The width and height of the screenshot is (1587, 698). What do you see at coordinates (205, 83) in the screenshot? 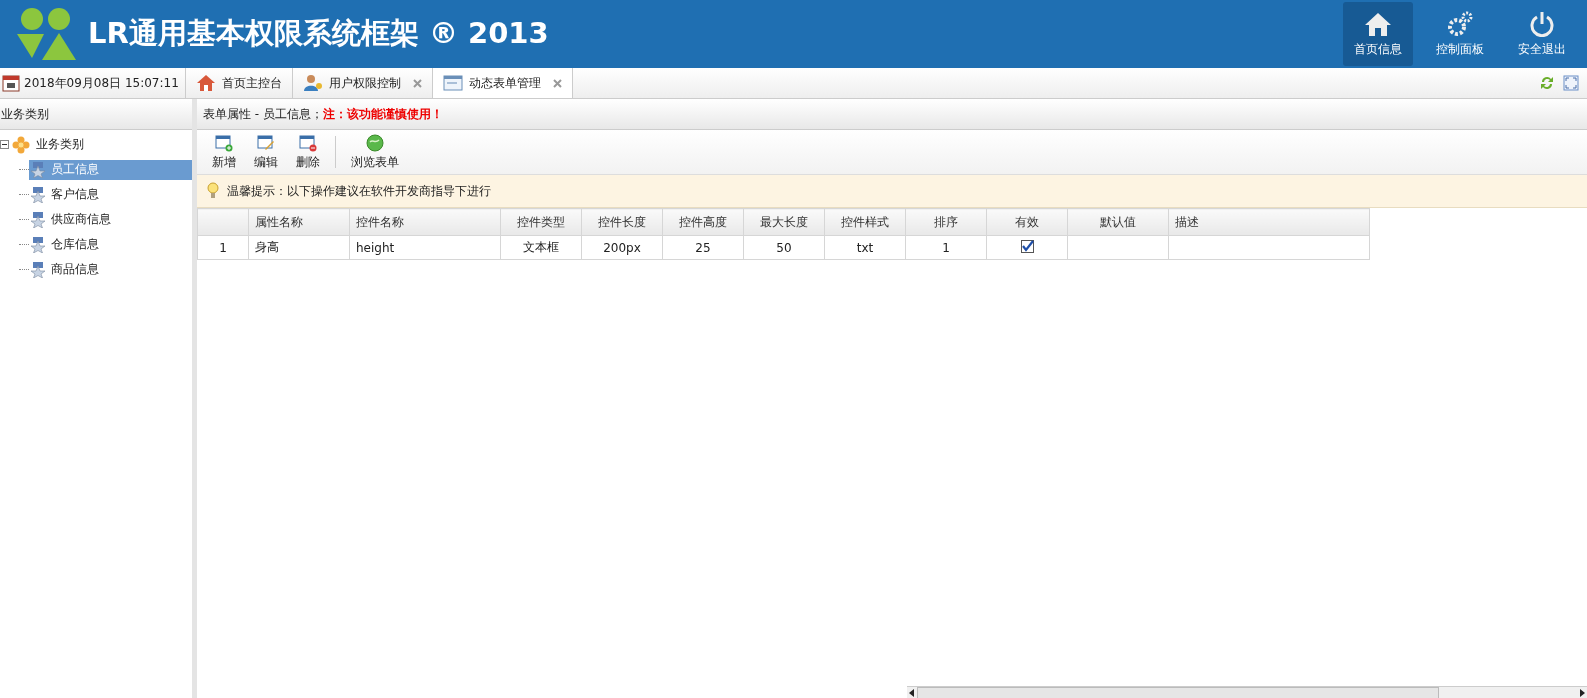
I see `house-icon` at bounding box center [205, 83].